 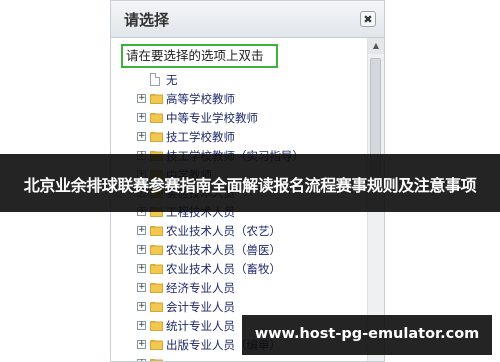 What do you see at coordinates (223, 269) in the screenshot?
I see `tree-item-label: 农业技术人员（畜牧）` at bounding box center [223, 269].